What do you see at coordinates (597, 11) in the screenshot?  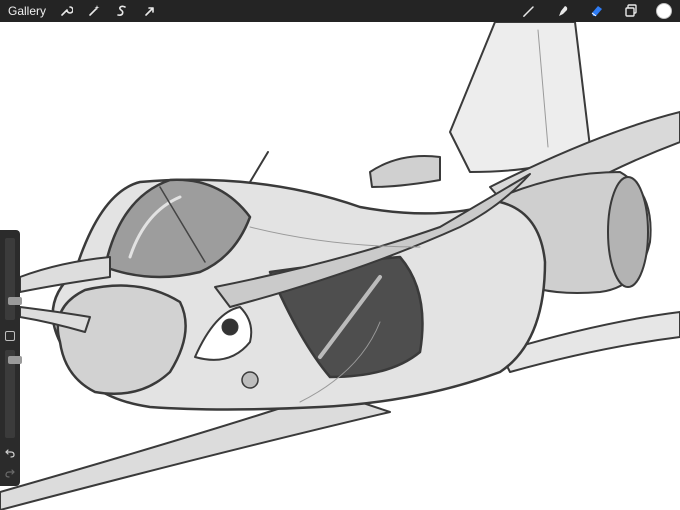 I see `eraser-icon` at bounding box center [597, 11].